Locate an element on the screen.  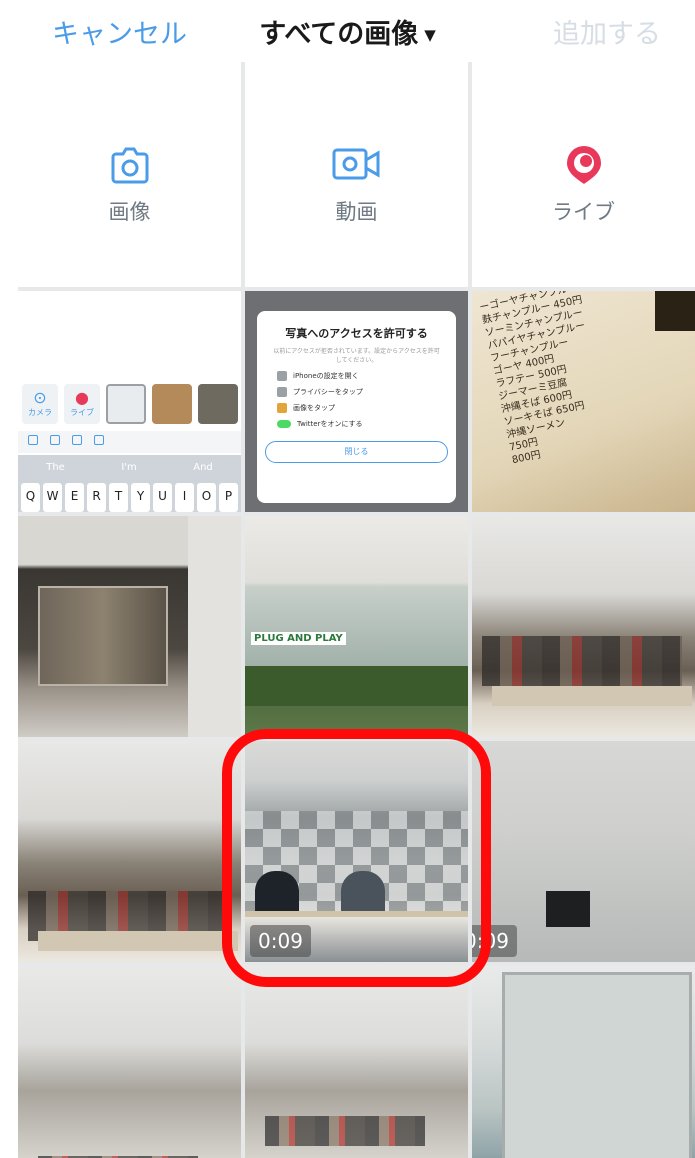
mini-suggestion-bar: The I'm And is located at coordinates (129, 467).